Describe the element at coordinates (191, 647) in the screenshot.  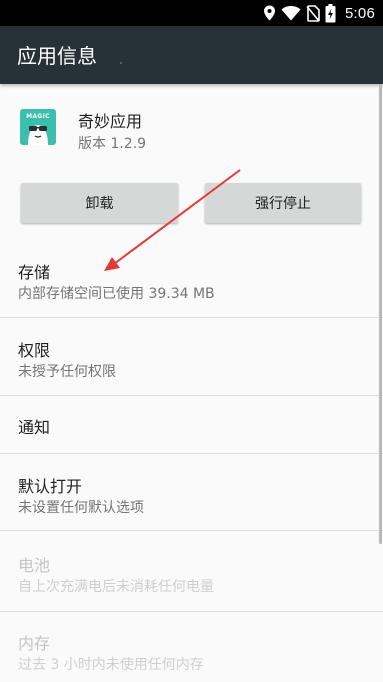
I see `list-item-memory: 内存 过去 3 小时内未使用任何内存` at that location.